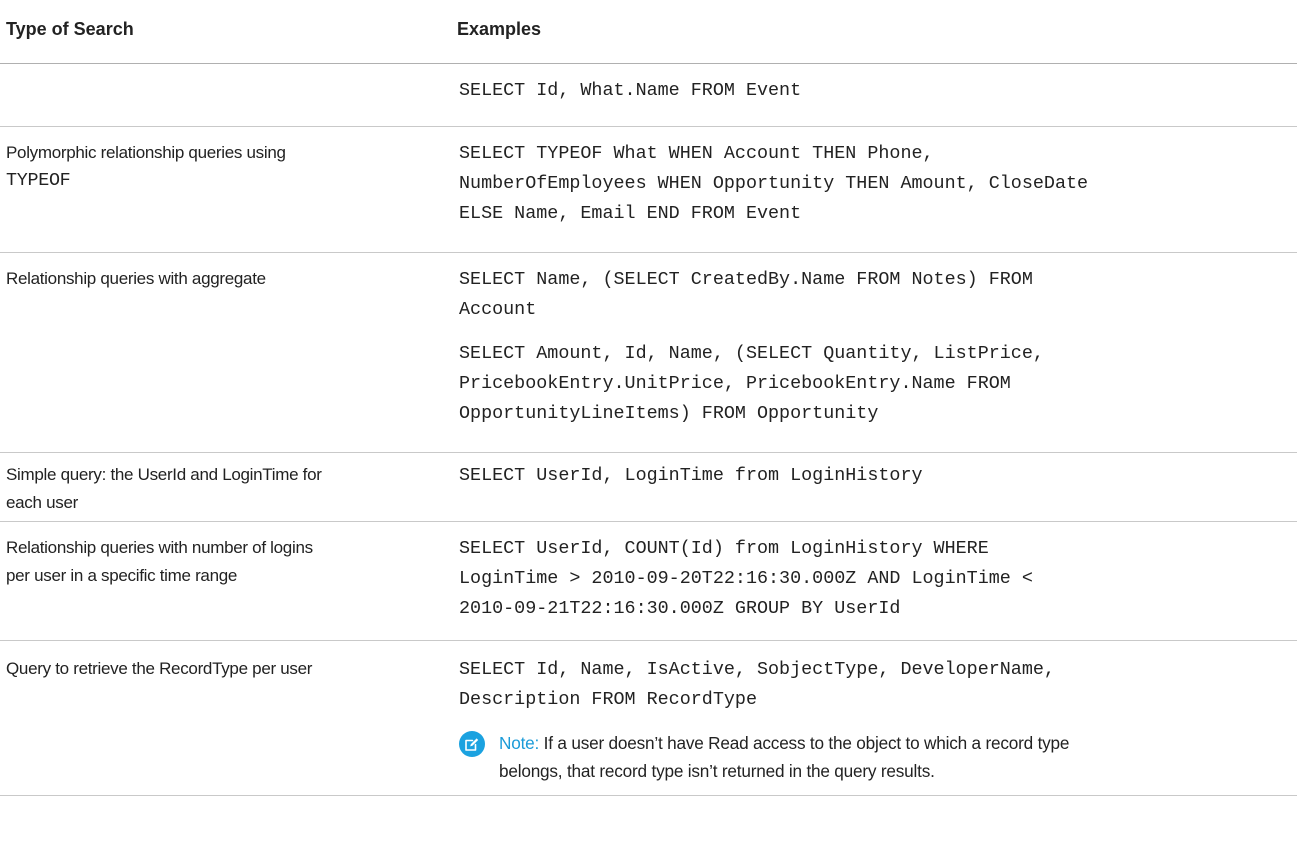  I want to click on code-line: SELECT Id, What.Name FROM Event, so click(630, 90).